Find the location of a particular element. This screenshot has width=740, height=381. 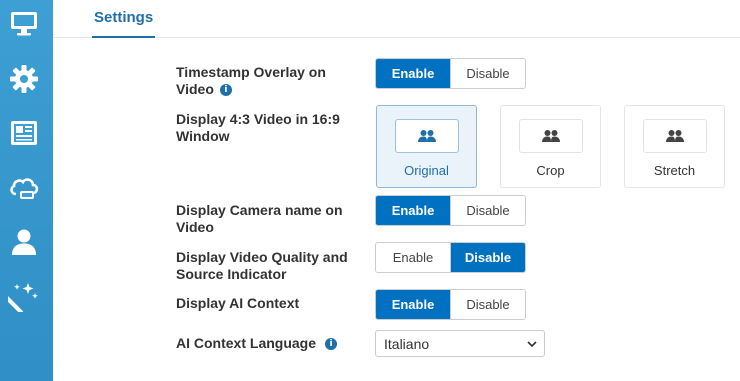

camera-name-toggle: Enable Disable is located at coordinates (450, 210).